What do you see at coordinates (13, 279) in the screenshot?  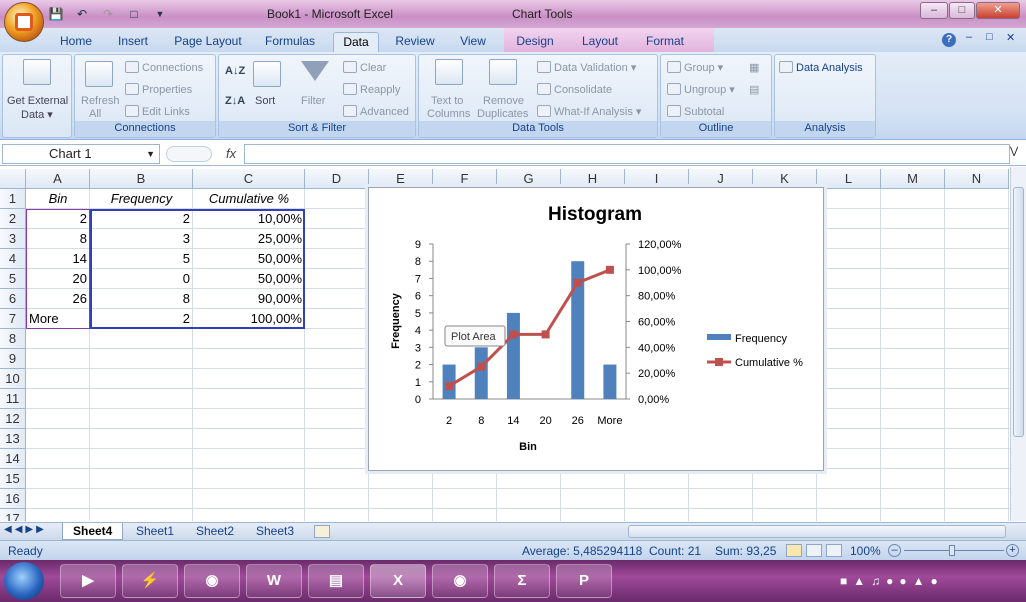 I see `row-header-5: 5` at bounding box center [13, 279].